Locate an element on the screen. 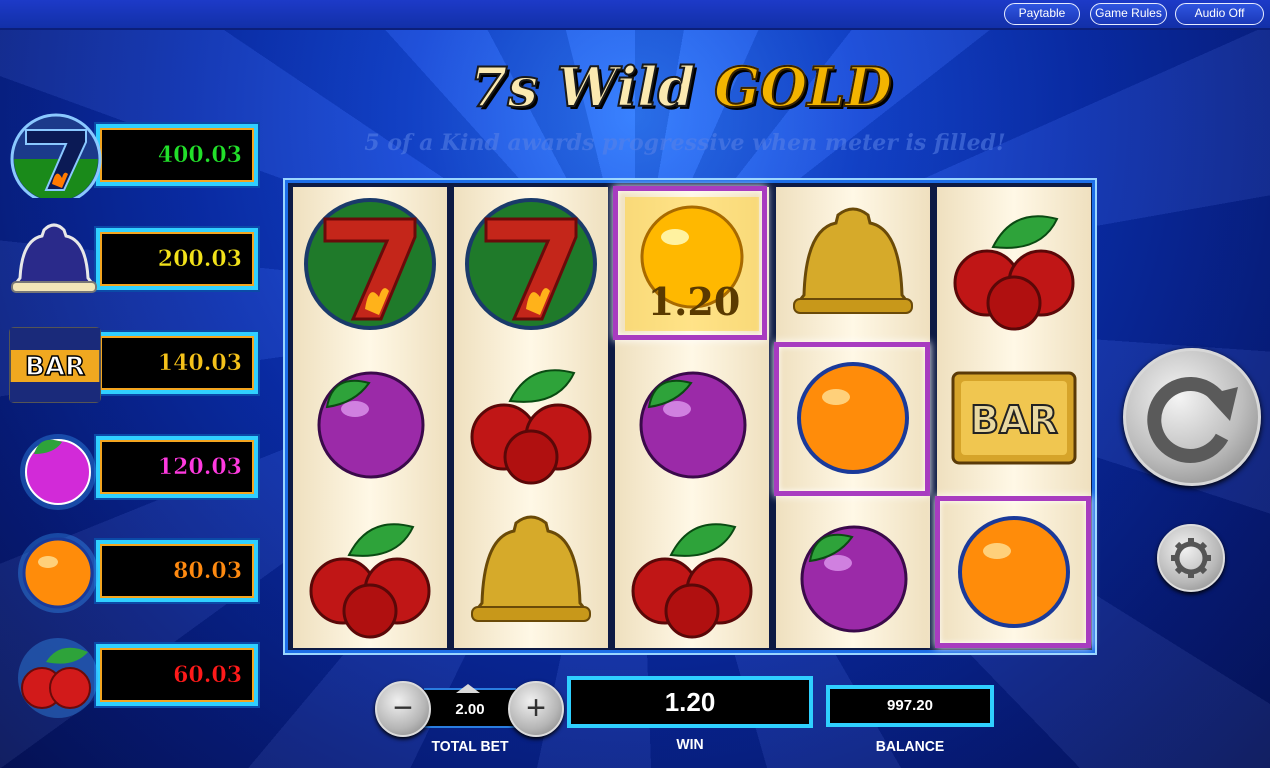 The width and height of the screenshot is (1270, 768). decrease-bet-button: − is located at coordinates (403, 709).